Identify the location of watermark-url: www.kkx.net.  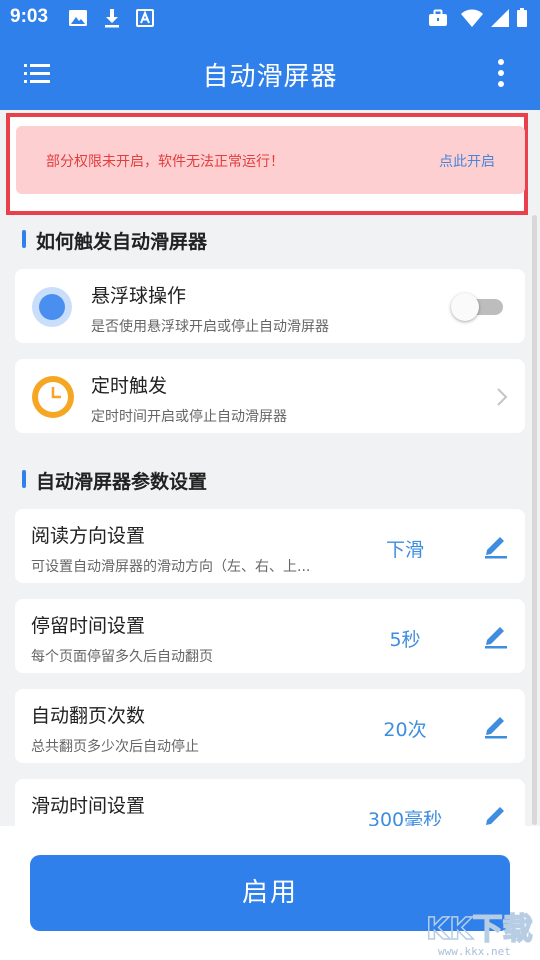
(474, 951).